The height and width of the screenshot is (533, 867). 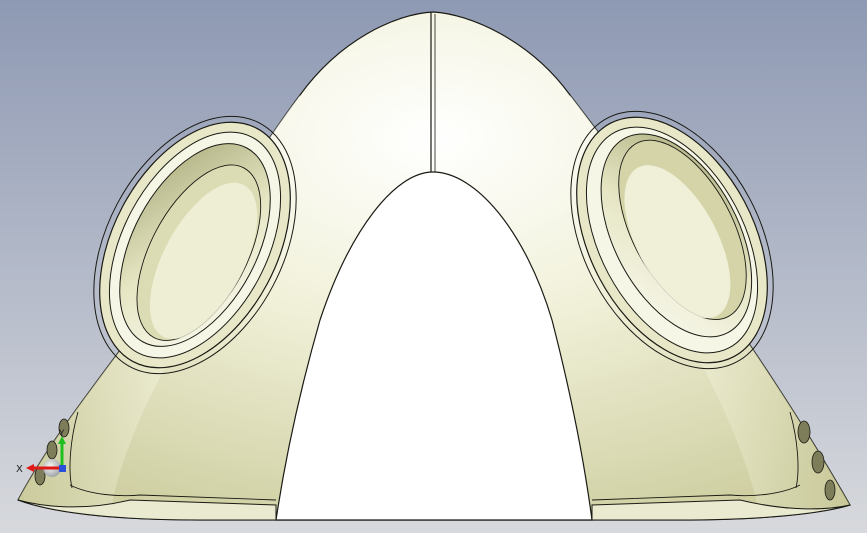 I want to click on triad-y-label: Y, so click(x=61, y=434).